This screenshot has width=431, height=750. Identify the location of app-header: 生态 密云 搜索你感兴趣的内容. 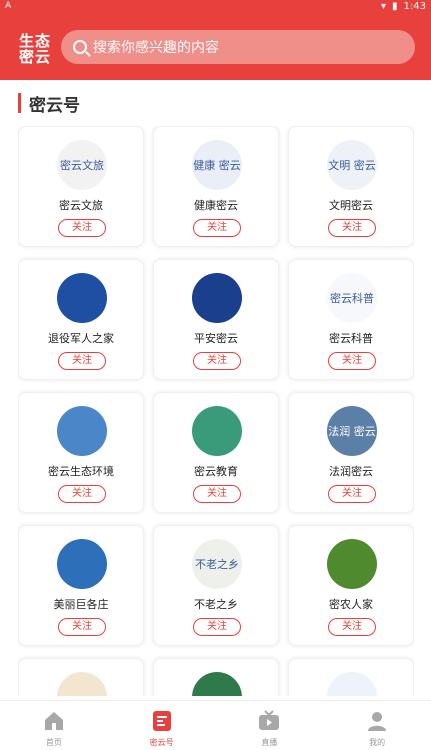
(215, 47).